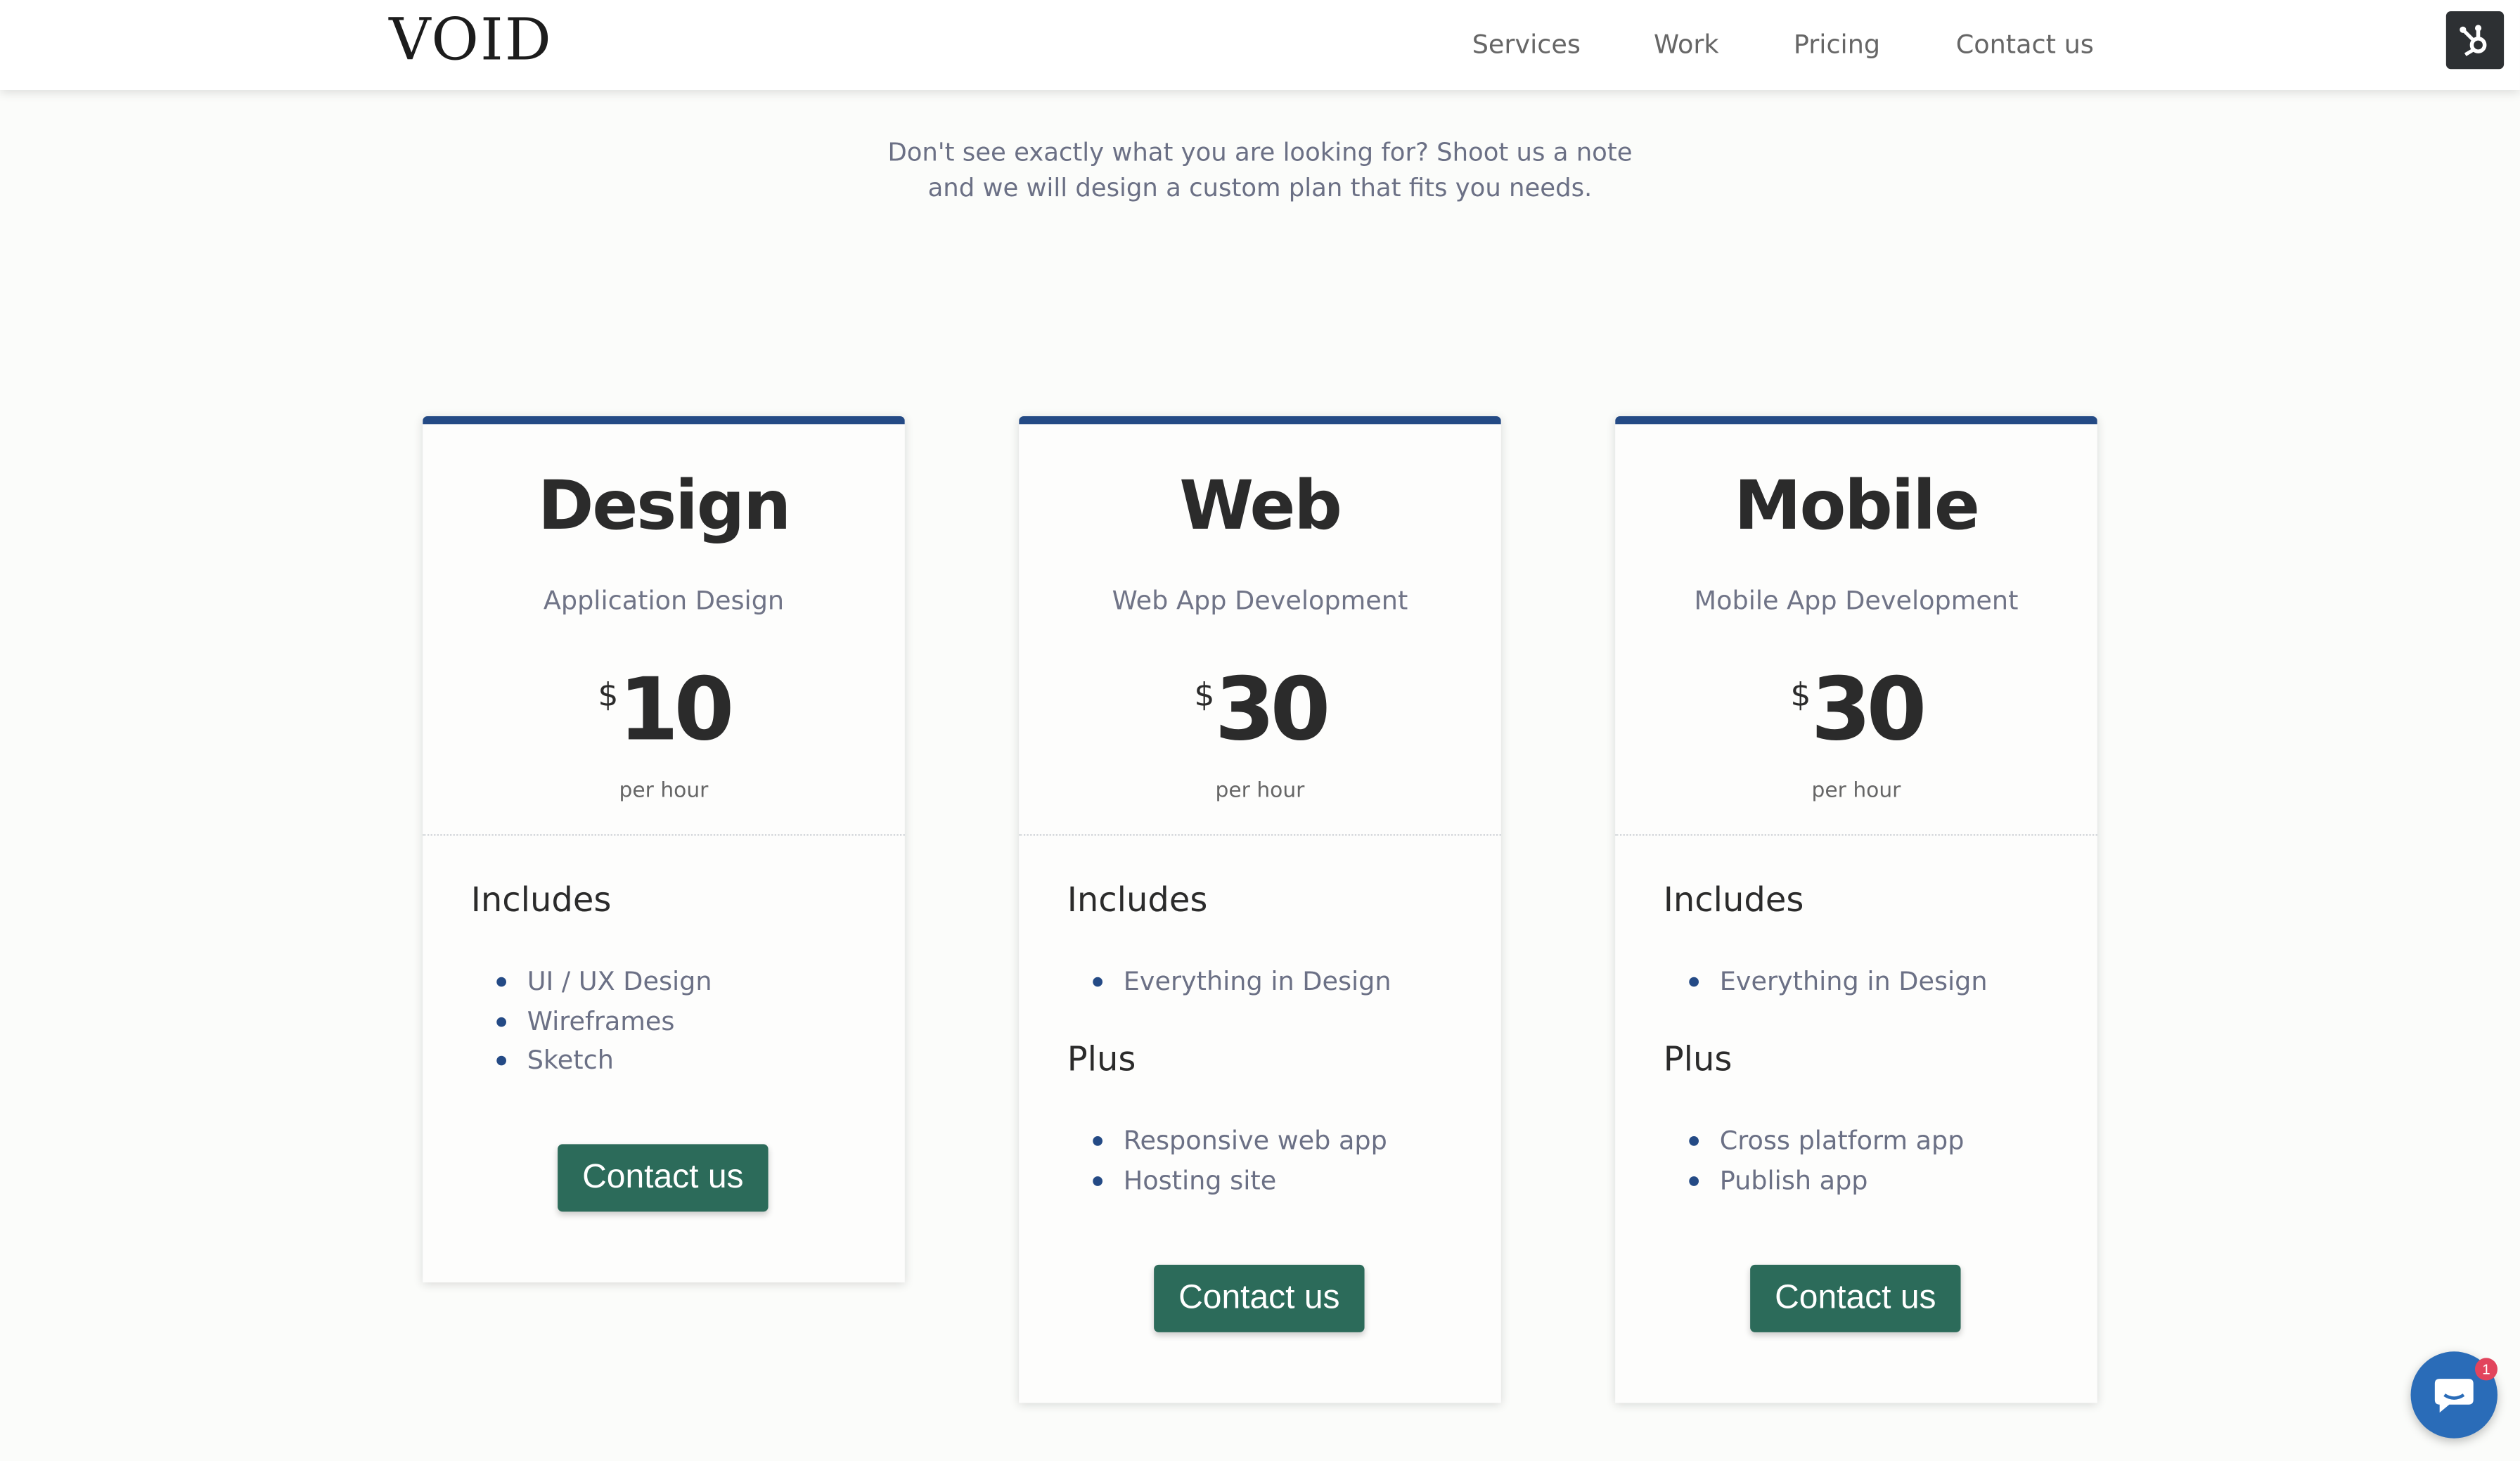 This screenshot has height=1461, width=2520. Describe the element at coordinates (676, 710) in the screenshot. I see `price-amount: 10` at that location.